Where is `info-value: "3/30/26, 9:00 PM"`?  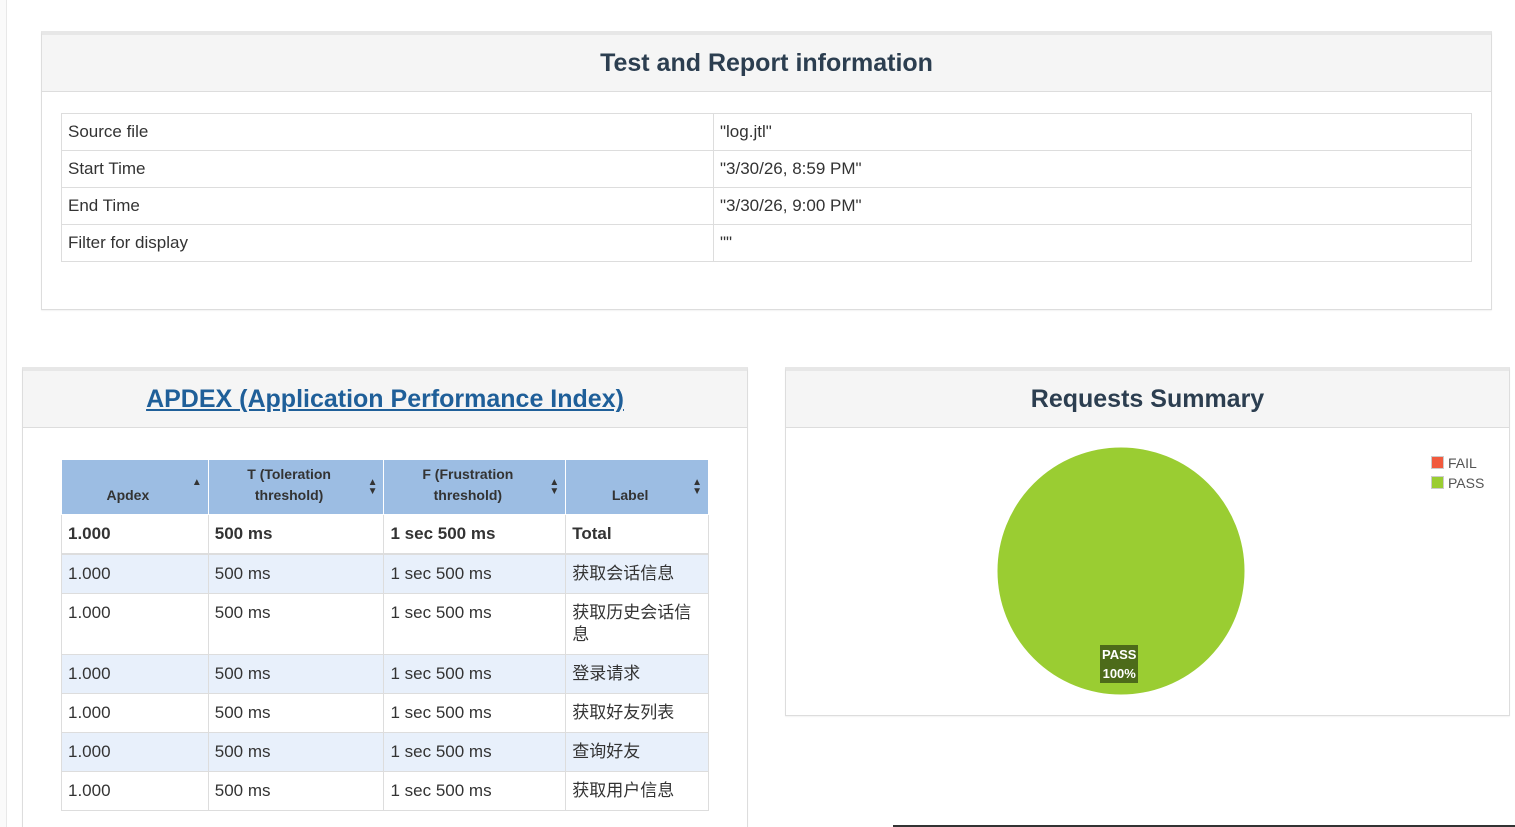 info-value: "3/30/26, 9:00 PM" is located at coordinates (1092, 206).